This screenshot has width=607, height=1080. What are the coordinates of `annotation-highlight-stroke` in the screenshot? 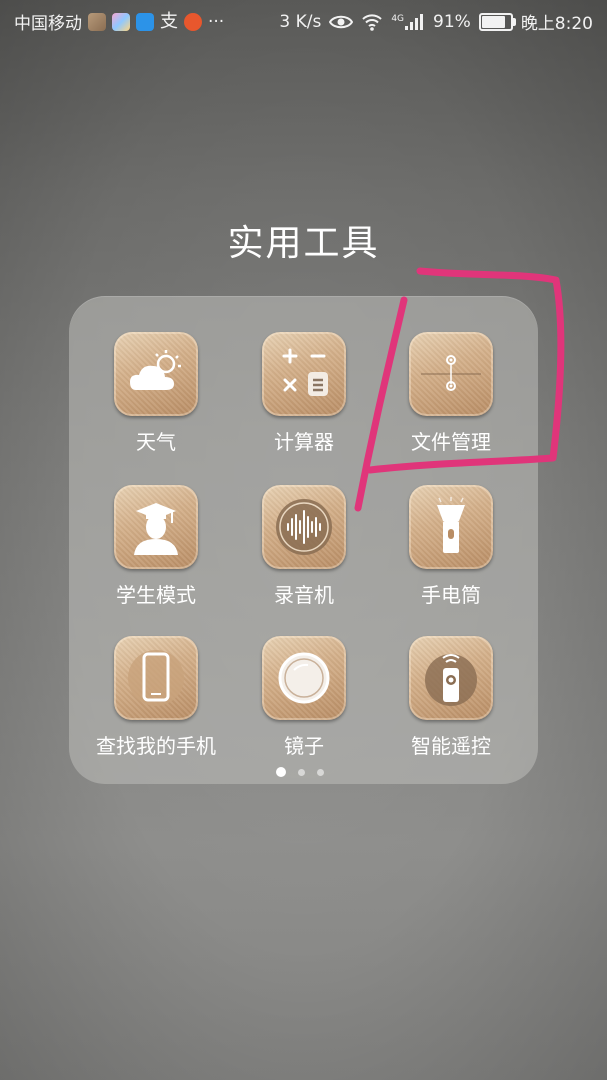 It's located at (459, 389).